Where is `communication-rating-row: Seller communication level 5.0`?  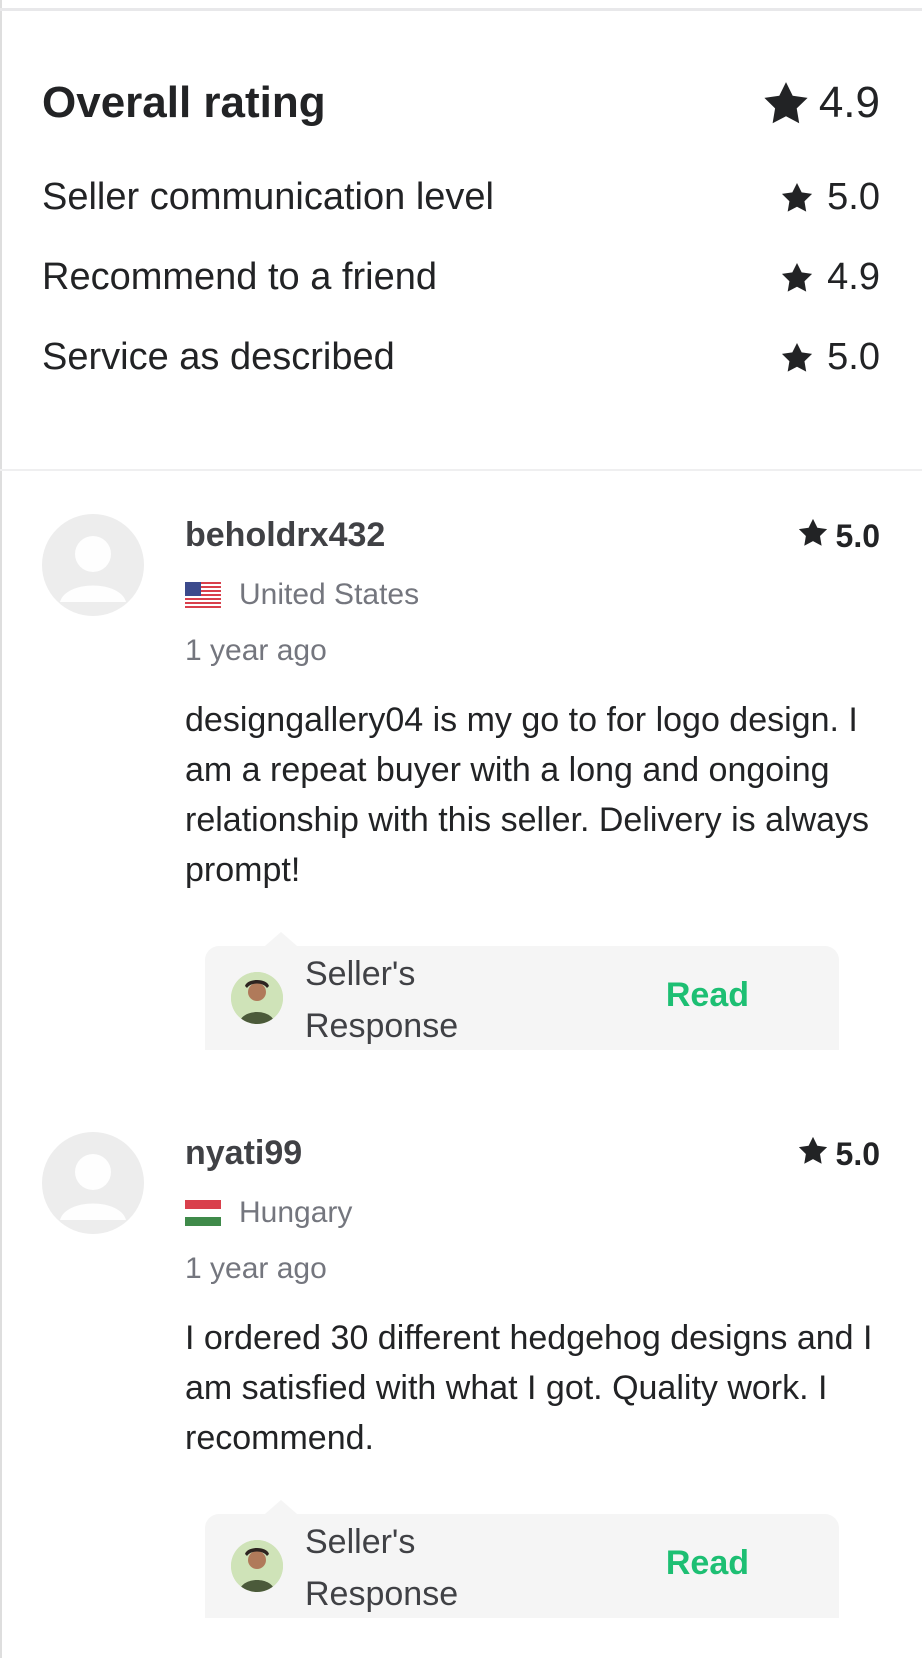 communication-rating-row: Seller communication level 5.0 is located at coordinates (461, 197).